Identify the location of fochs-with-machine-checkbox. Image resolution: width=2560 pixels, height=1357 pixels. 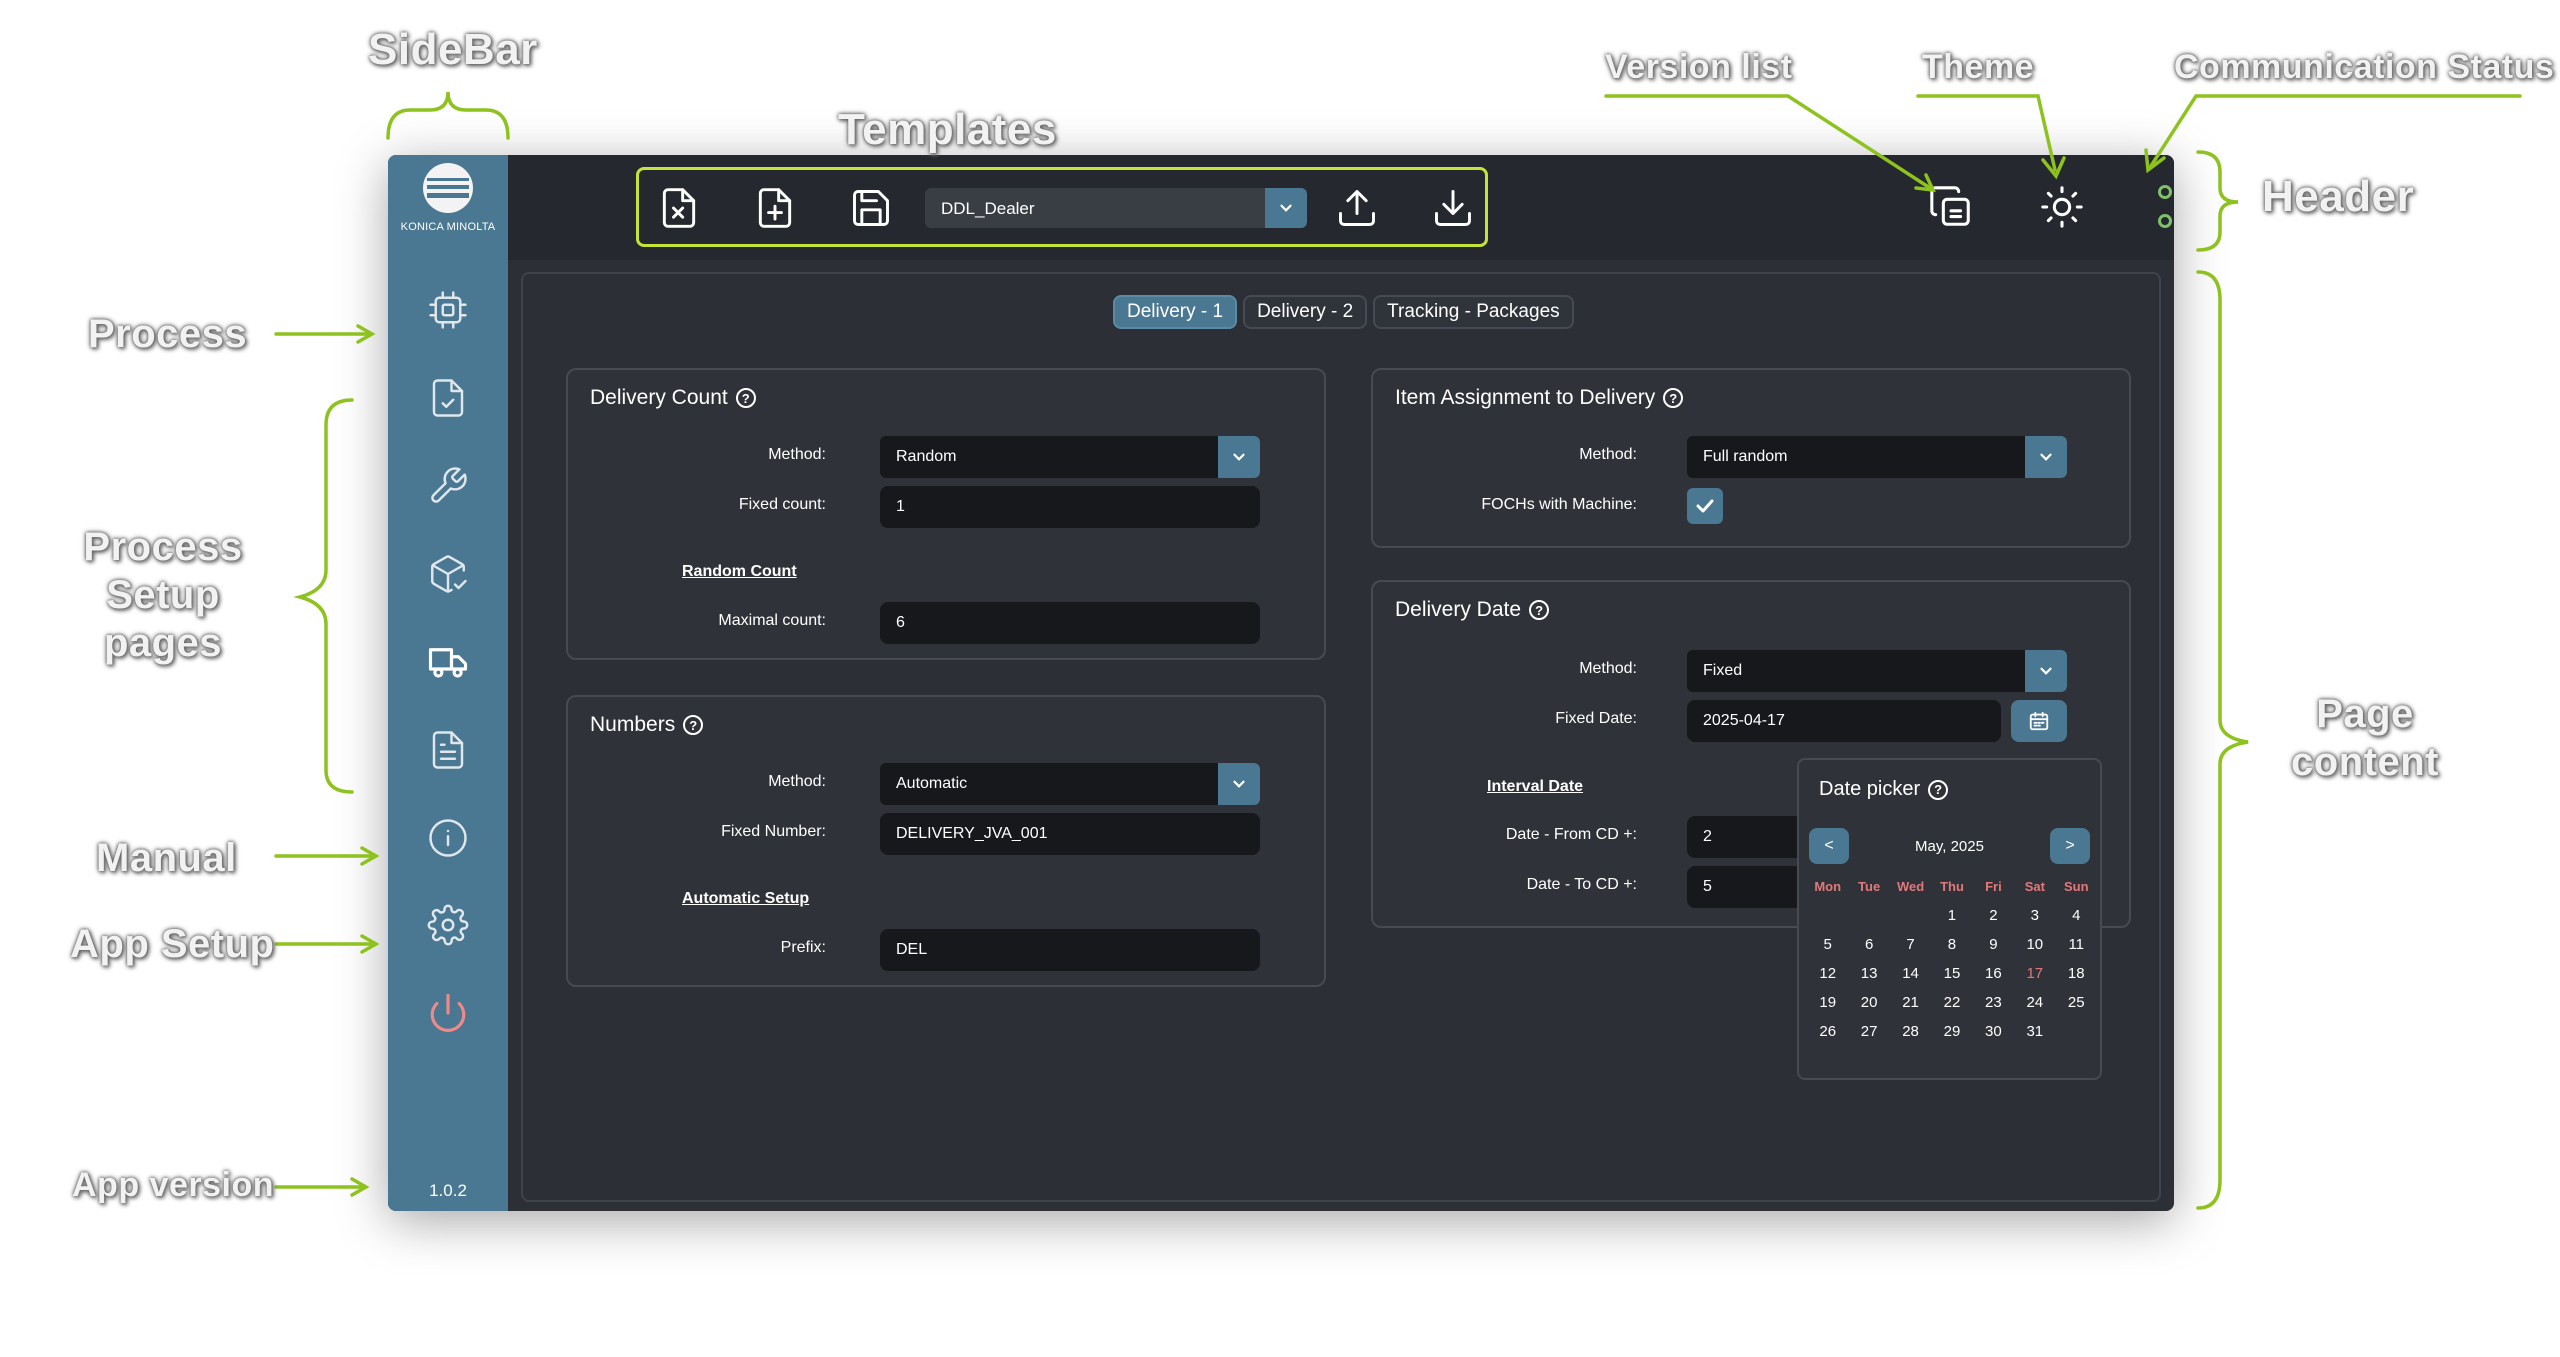
(1705, 506).